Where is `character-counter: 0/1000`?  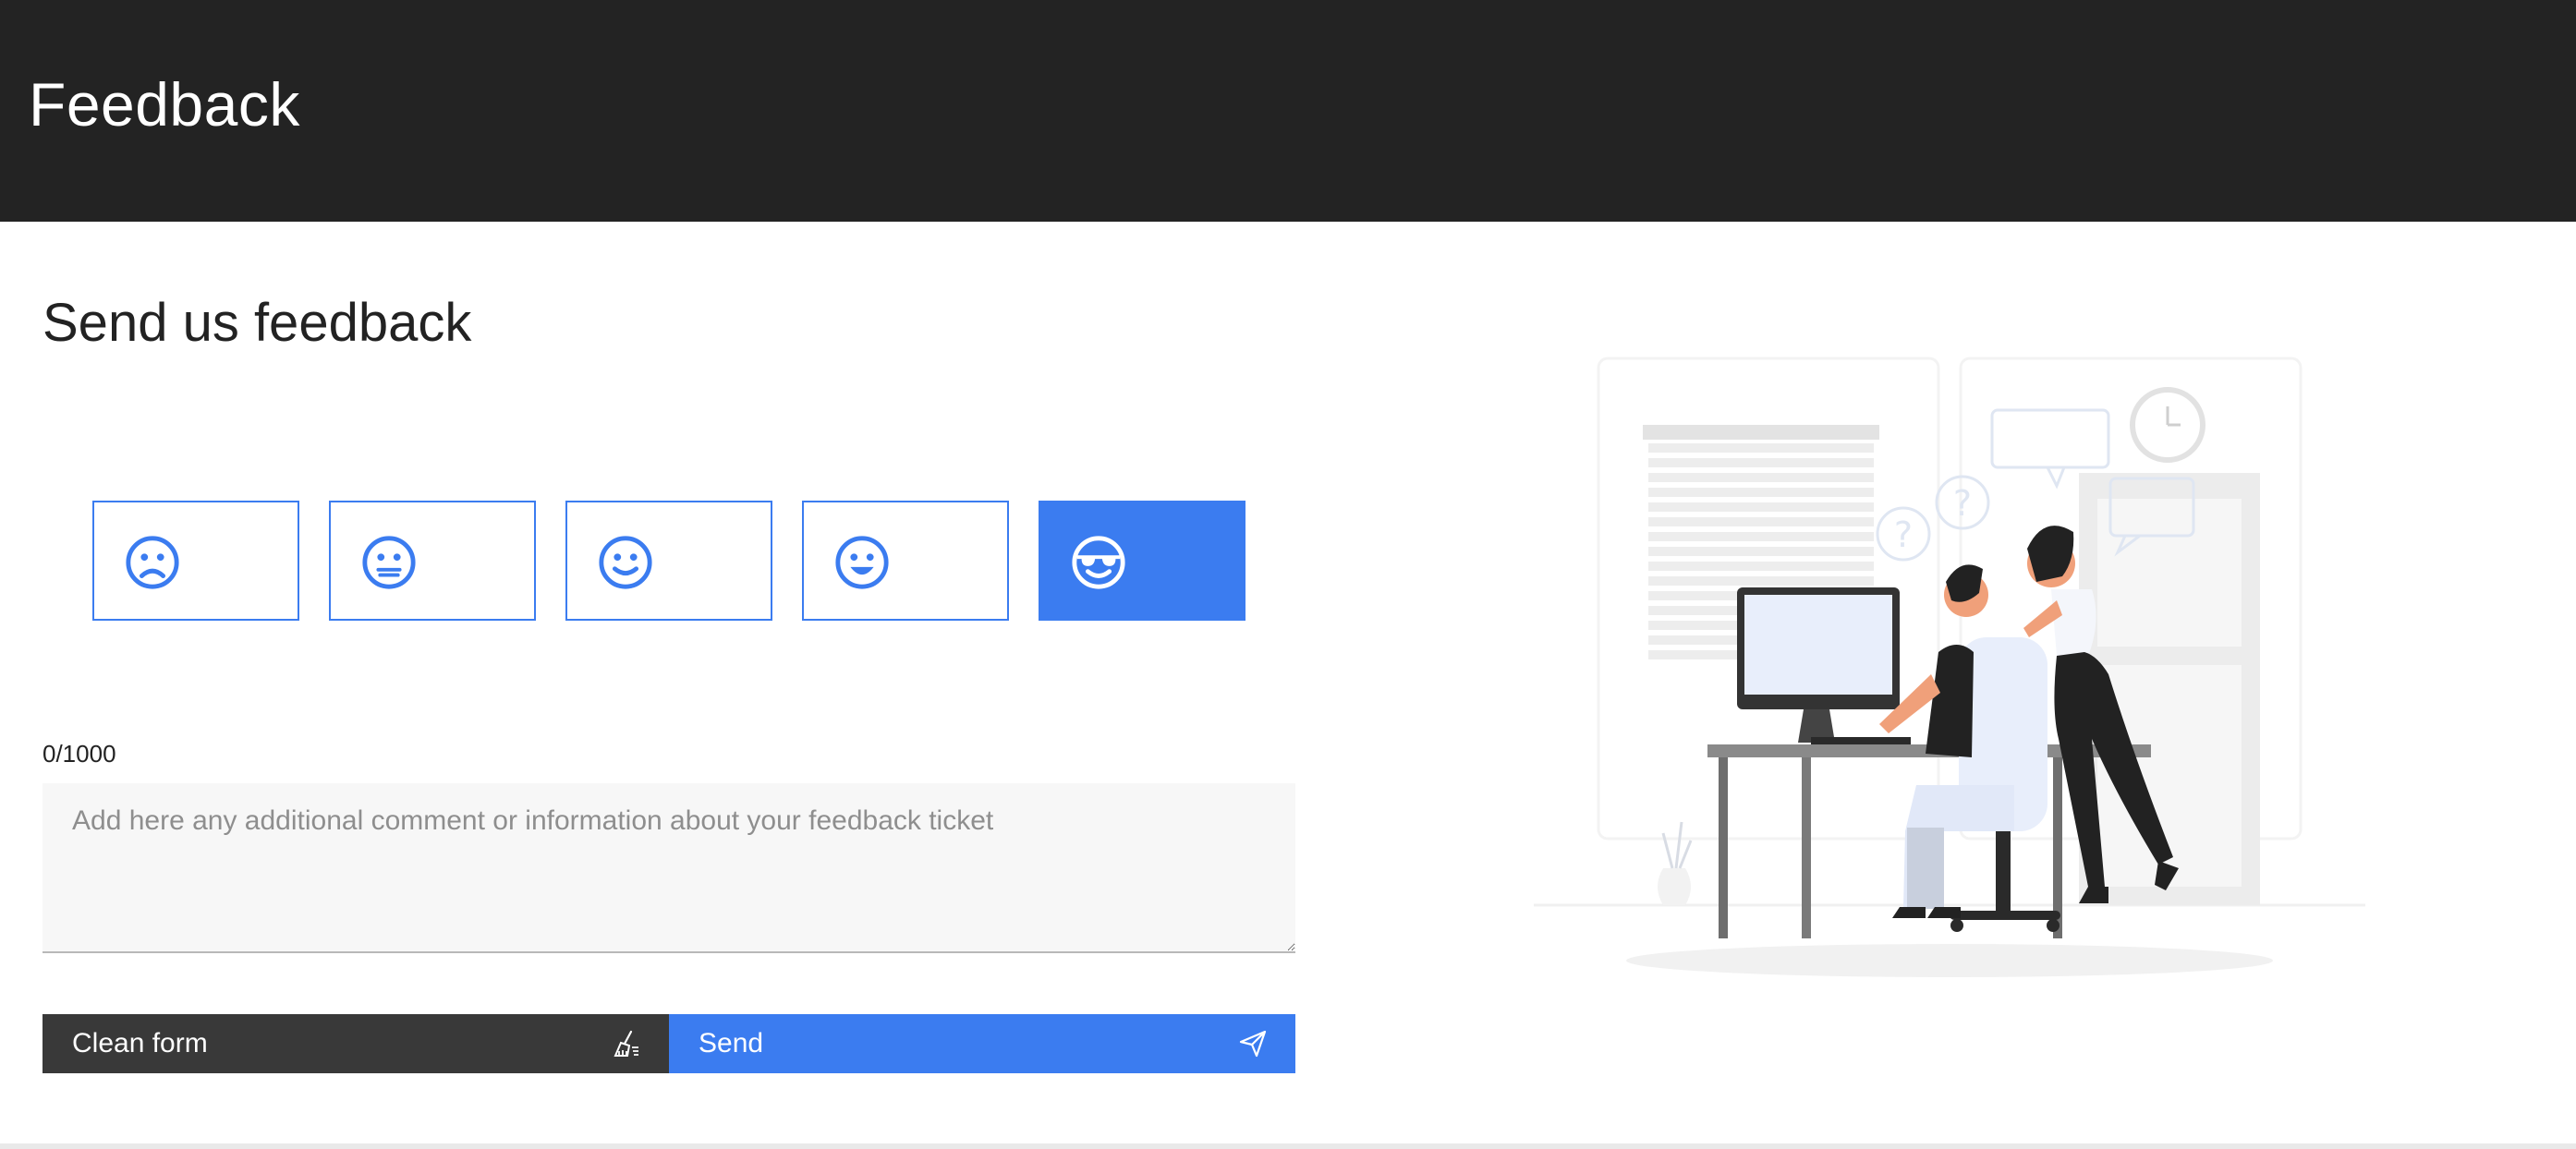 character-counter: 0/1000 is located at coordinates (79, 754).